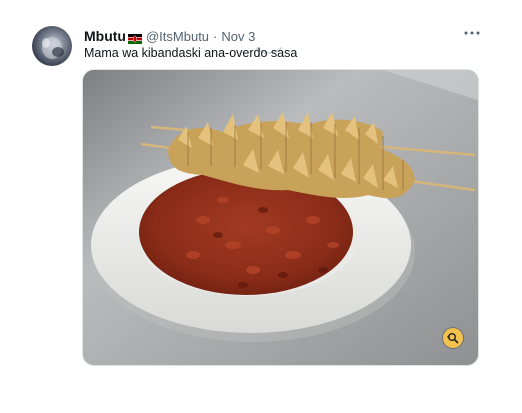 This screenshot has height=413, width=522. What do you see at coordinates (52, 46) in the screenshot?
I see `avatar` at bounding box center [52, 46].